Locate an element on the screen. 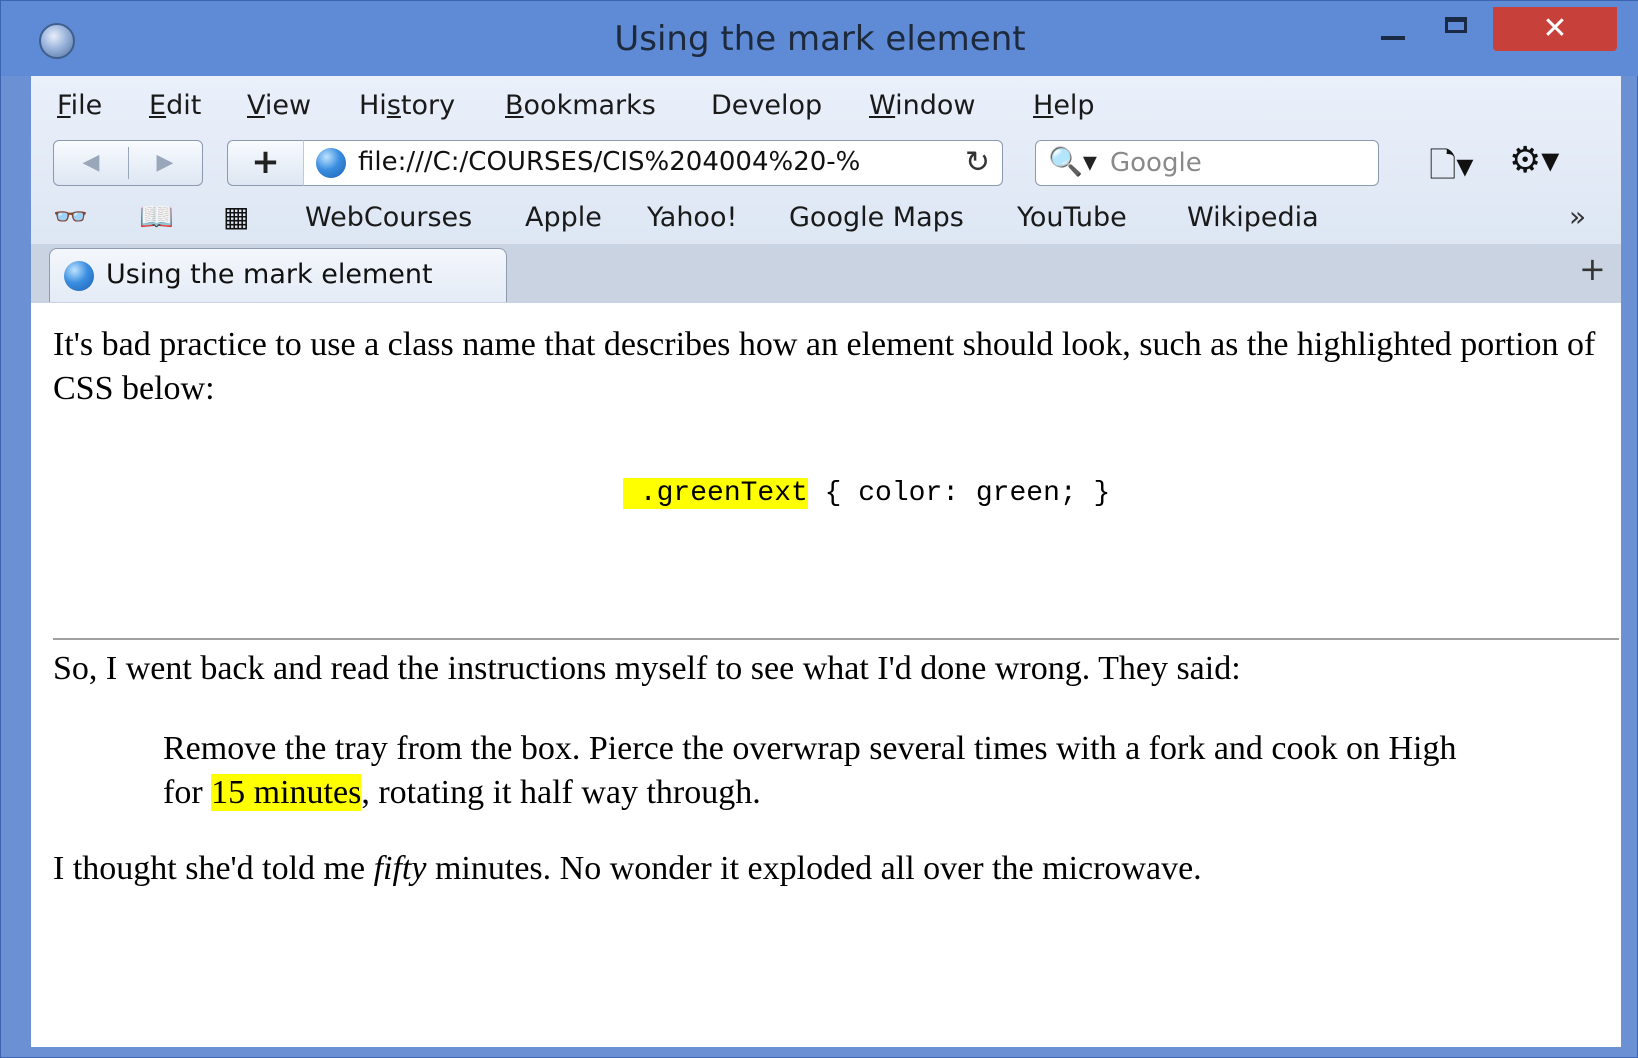 This screenshot has height=1058, width=1638. menu-edit: Edit is located at coordinates (175, 105).